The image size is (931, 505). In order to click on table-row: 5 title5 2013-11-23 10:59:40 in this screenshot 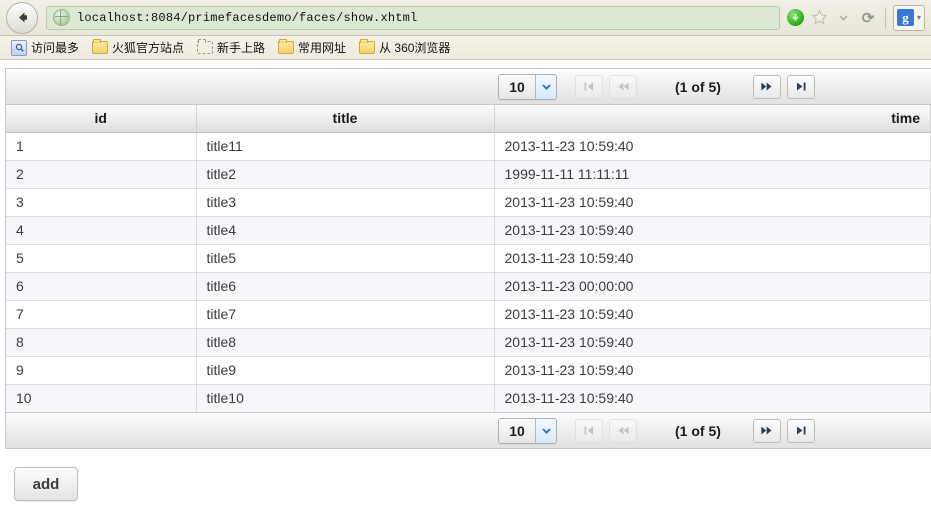, I will do `click(468, 258)`.